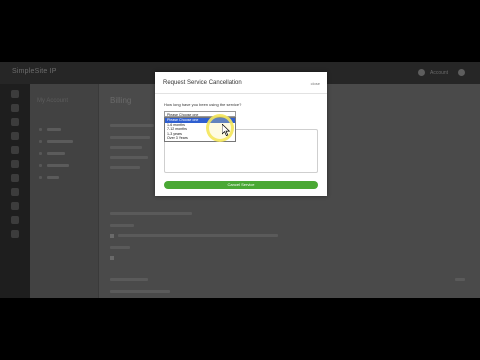  Describe the element at coordinates (15, 122) in the screenshot. I see `people-icon` at that location.